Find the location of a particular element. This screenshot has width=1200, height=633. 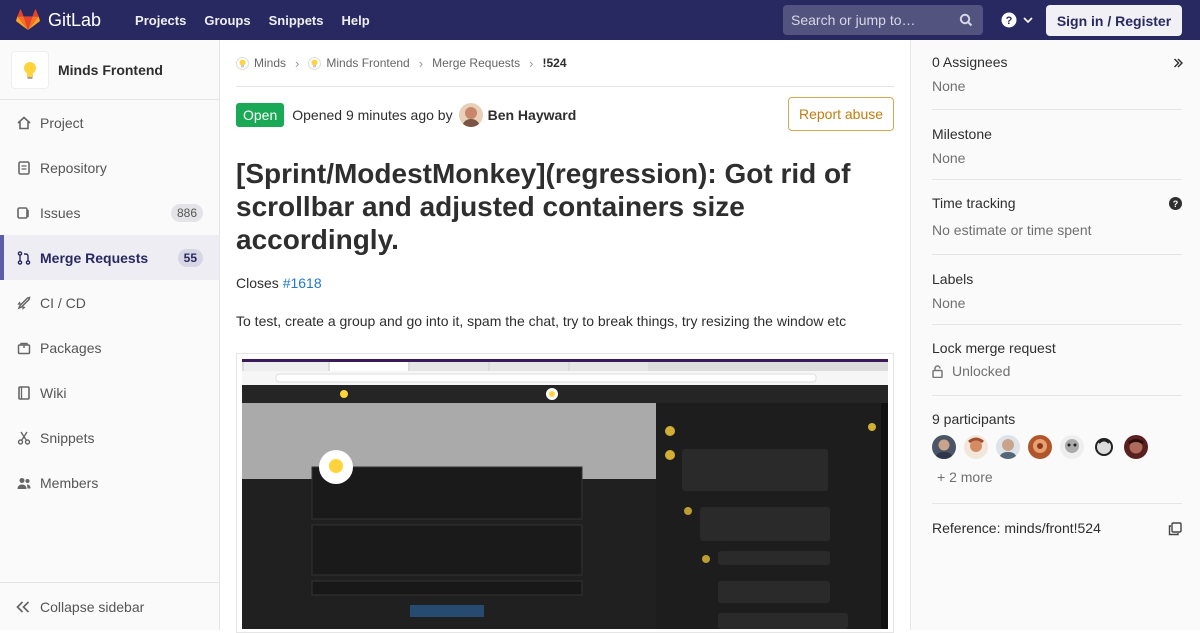

breadcrumb-minds-frontend: Minds Frontend is located at coordinates (359, 63).